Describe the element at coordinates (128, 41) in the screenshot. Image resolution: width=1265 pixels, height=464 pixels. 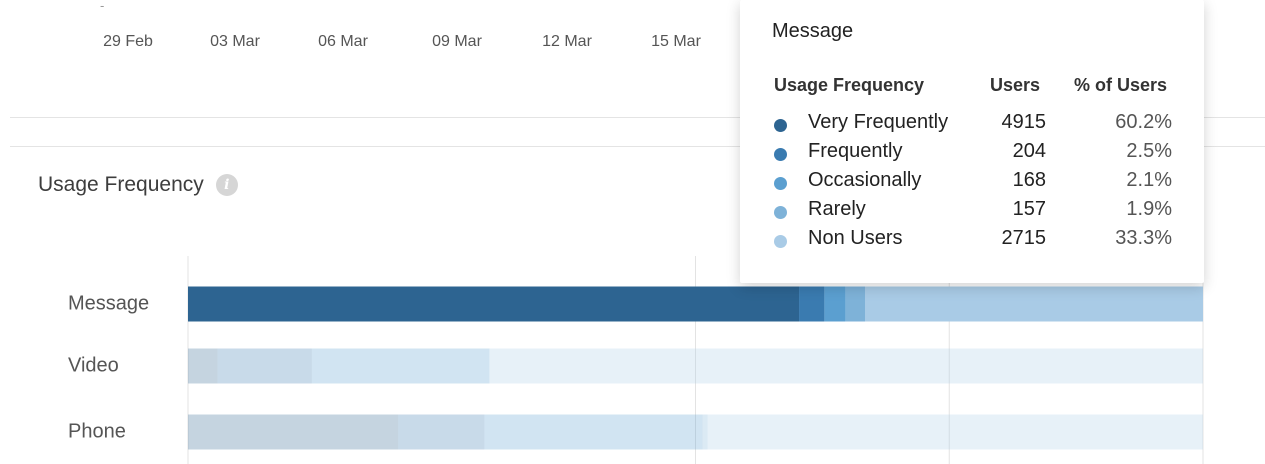
I see `date-tick: 29 Feb` at that location.